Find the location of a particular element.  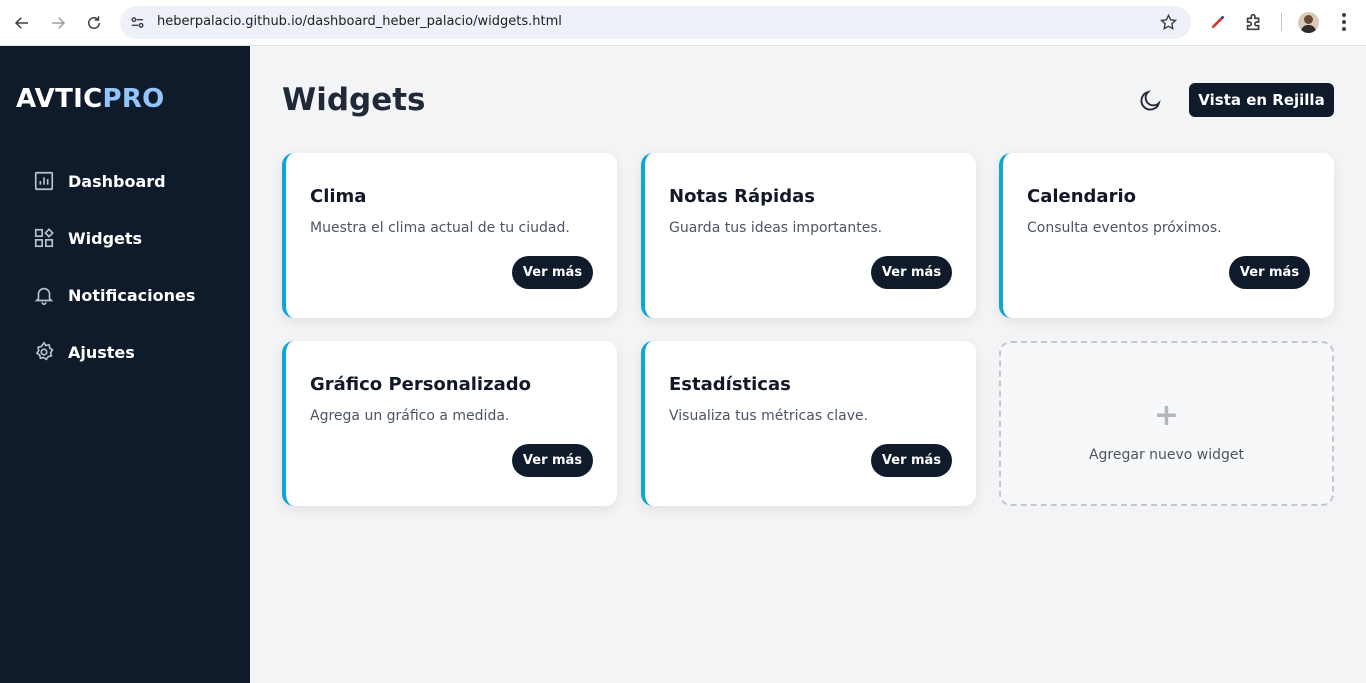

card-description: Muestra el clima actual de tu ciudad. is located at coordinates (440, 228).